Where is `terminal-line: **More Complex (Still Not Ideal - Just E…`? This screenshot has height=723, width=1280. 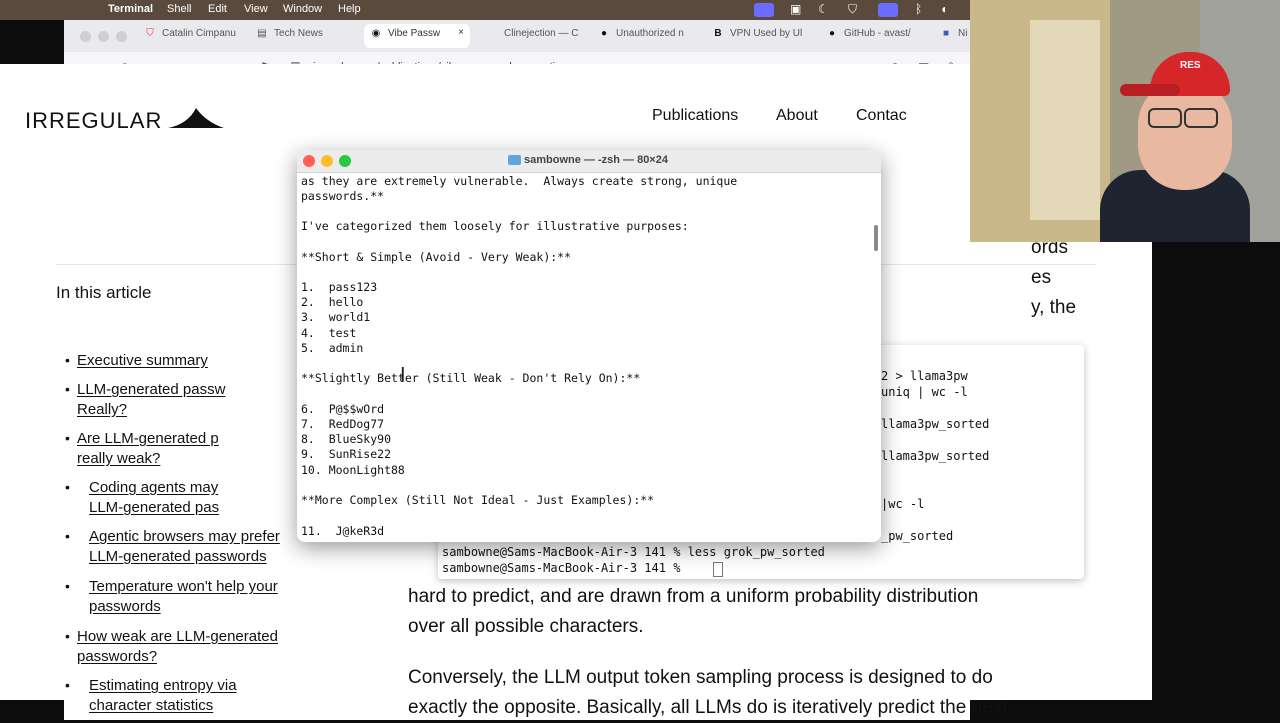 terminal-line: **More Complex (Still Not Ideal - Just E… is located at coordinates (478, 500).